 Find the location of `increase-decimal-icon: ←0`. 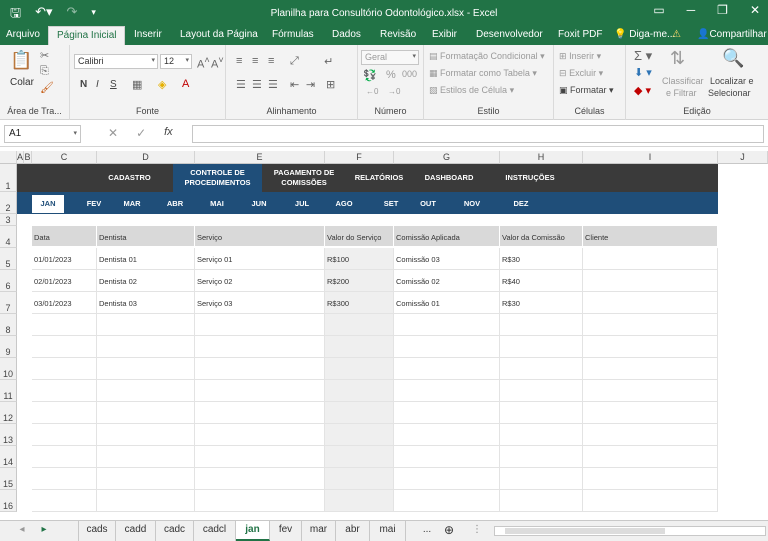

increase-decimal-icon: ←0 is located at coordinates (372, 91).